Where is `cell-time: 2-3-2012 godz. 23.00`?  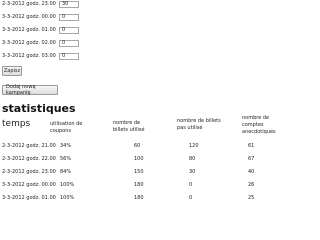 cell-time: 2-3-2012 godz. 23.00 is located at coordinates (29, 172).